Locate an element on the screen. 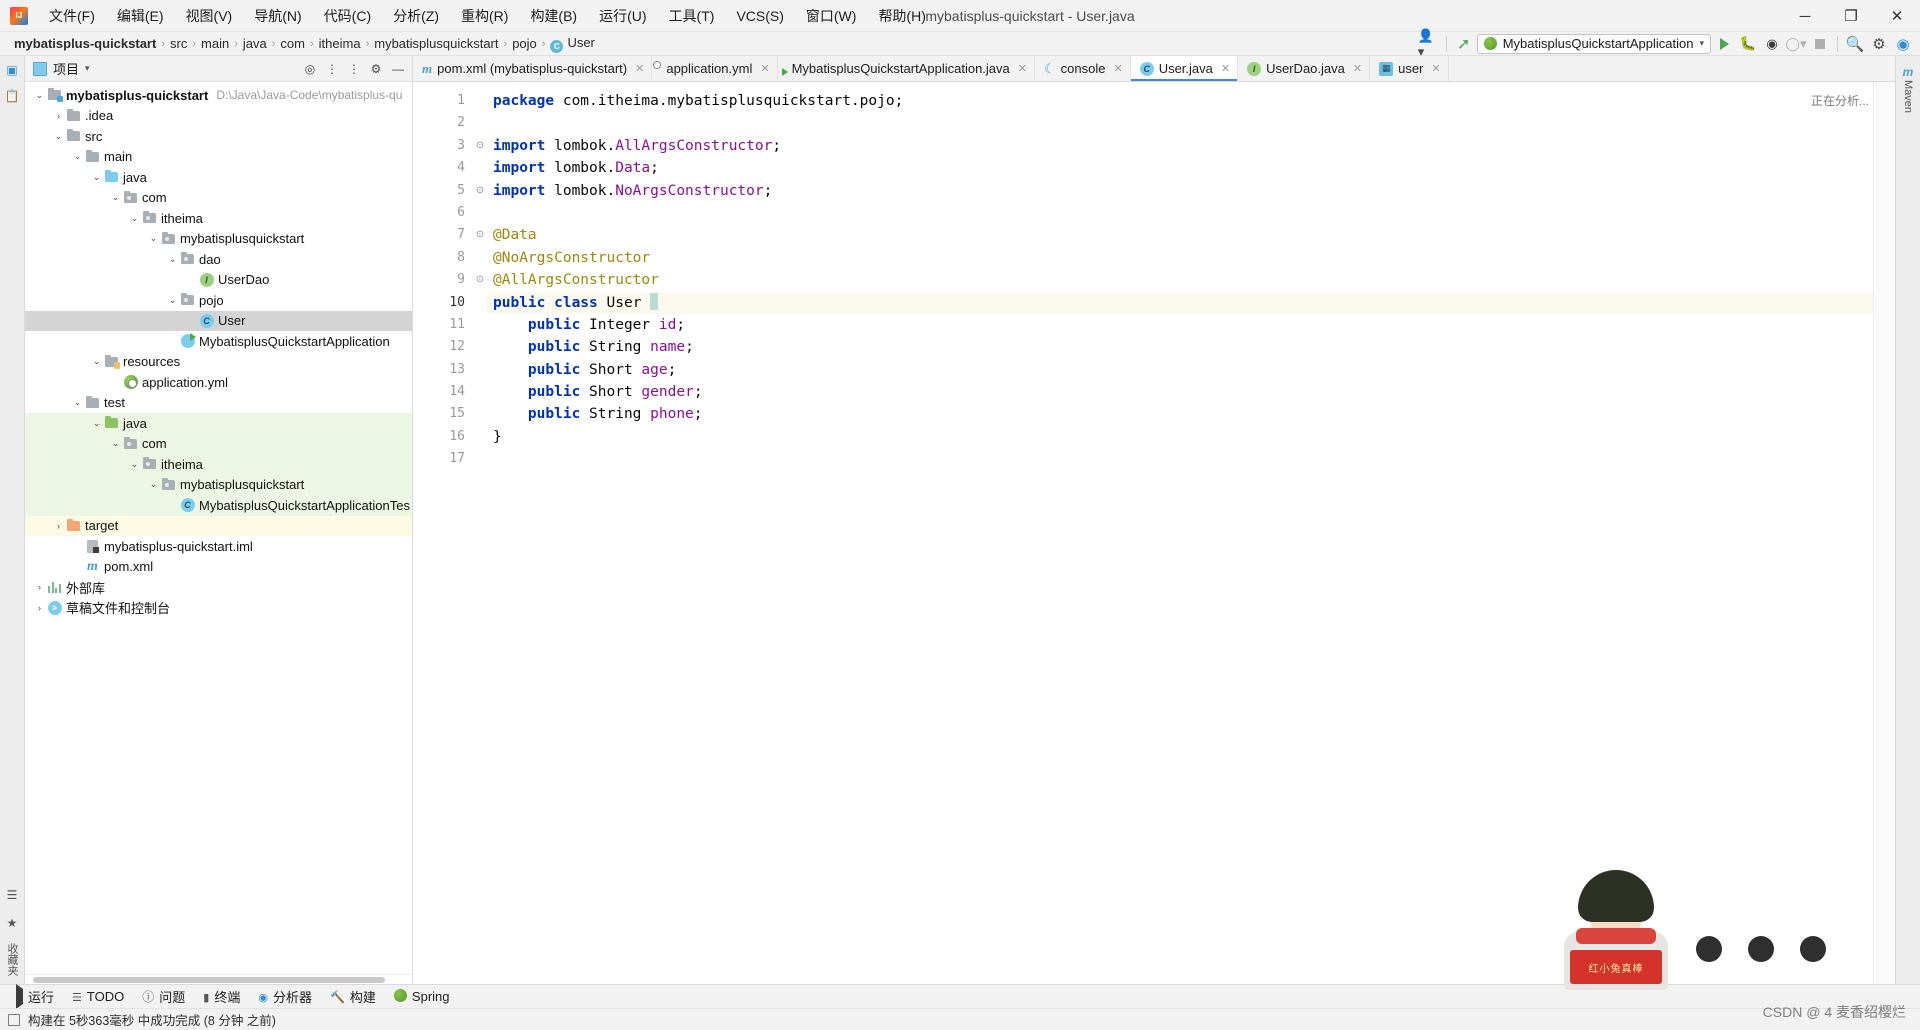 Image resolution: width=1920 pixels, height=1030 pixels. code-line: import lombok.Data; is located at coordinates (1191, 168).